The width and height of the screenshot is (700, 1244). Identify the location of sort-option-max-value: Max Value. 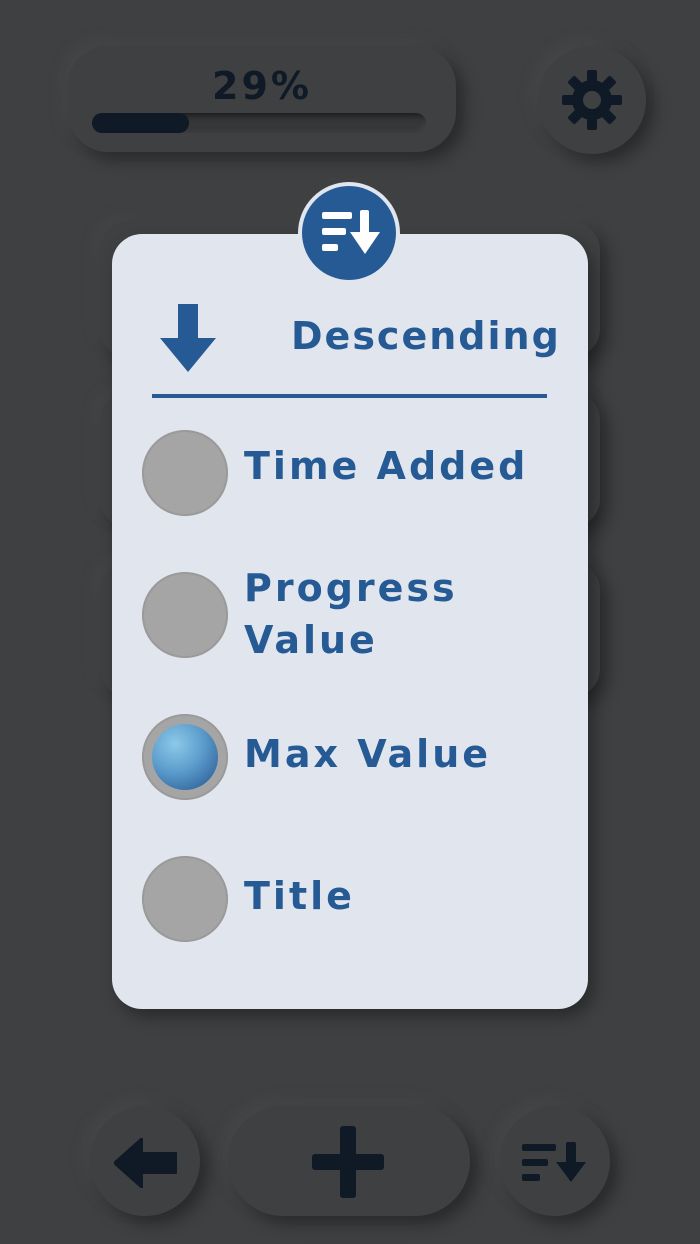
(352, 757).